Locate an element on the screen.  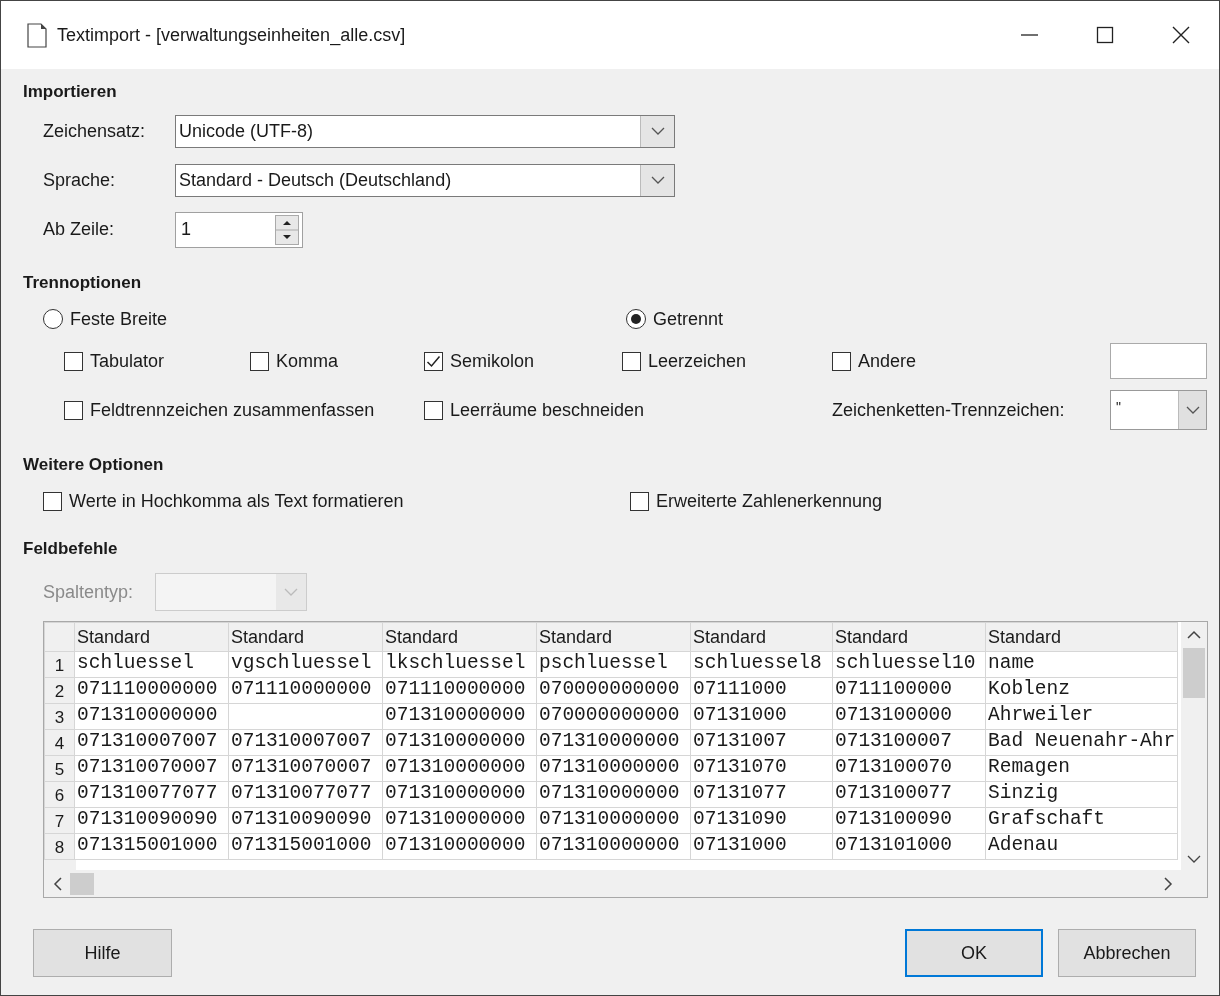
field-label: Spaltentyp: is located at coordinates (88, 592).